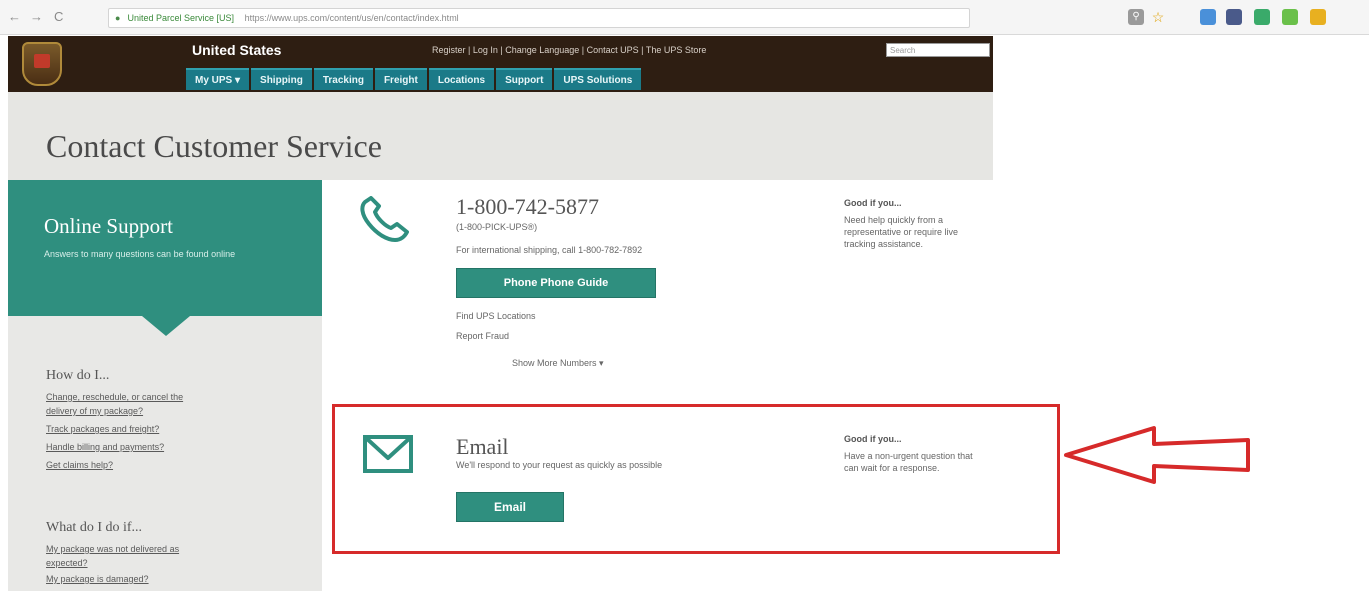 This screenshot has height=591, width=1369. Describe the element at coordinates (497, 227) in the screenshot. I see `phone-letters: (1-800-PICK-UPS®)` at that location.